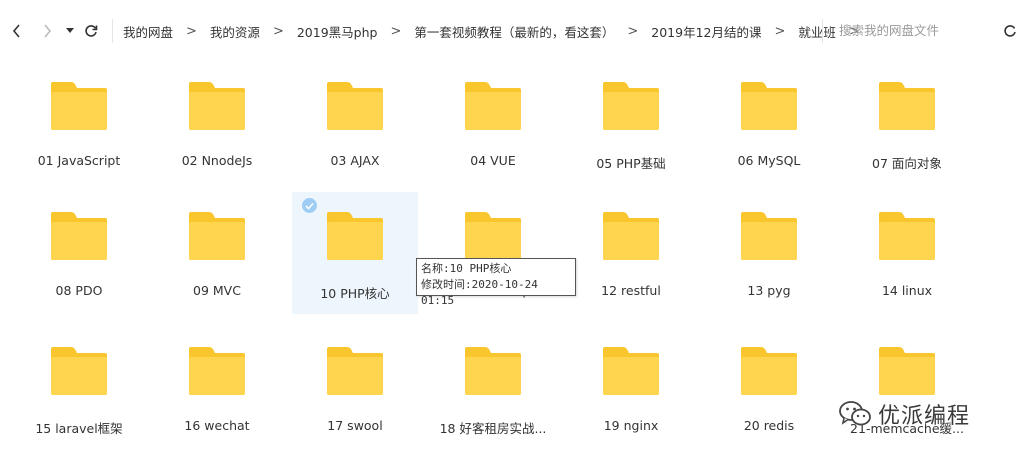  I want to click on selected-check-icon, so click(309, 205).